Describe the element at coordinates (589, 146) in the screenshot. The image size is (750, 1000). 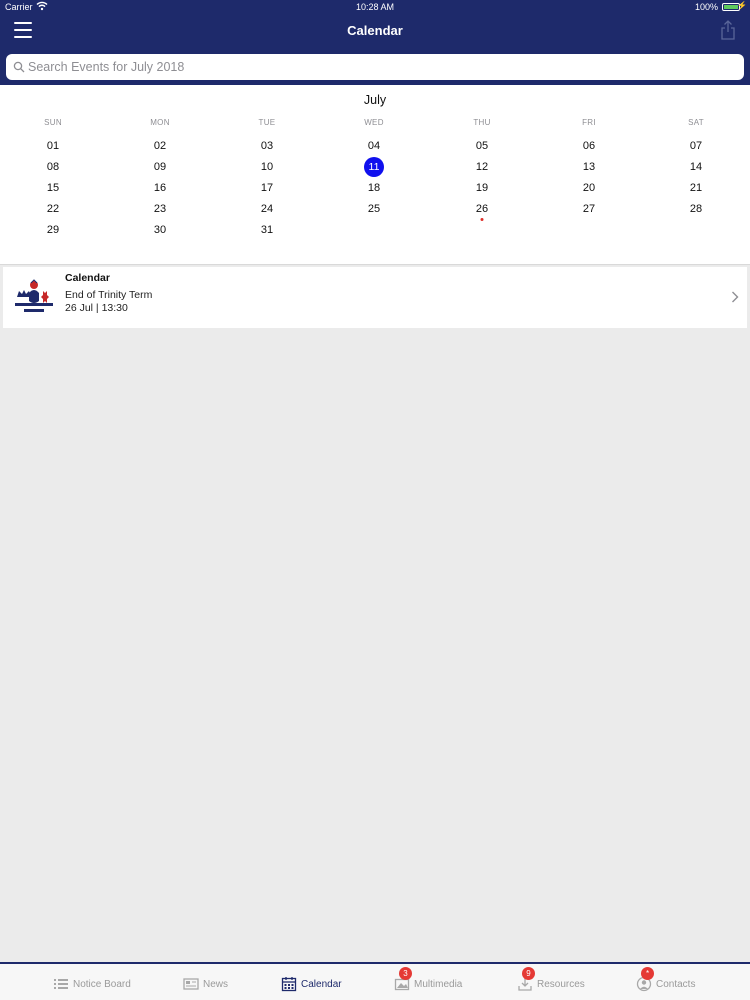
I see `calendar-day: 06` at that location.